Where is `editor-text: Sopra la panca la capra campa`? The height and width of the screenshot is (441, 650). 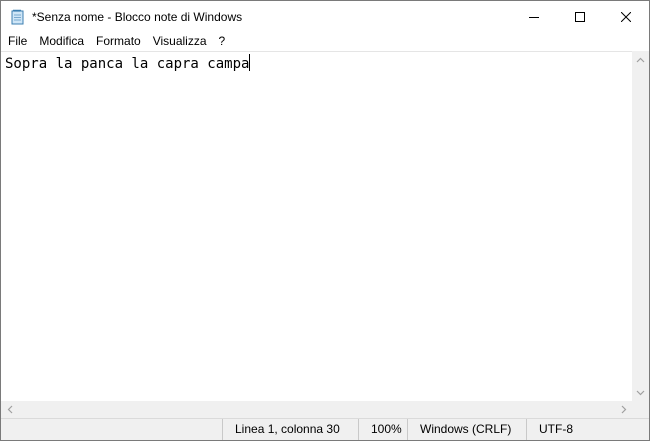 editor-text: Sopra la panca la capra campa is located at coordinates (127, 64).